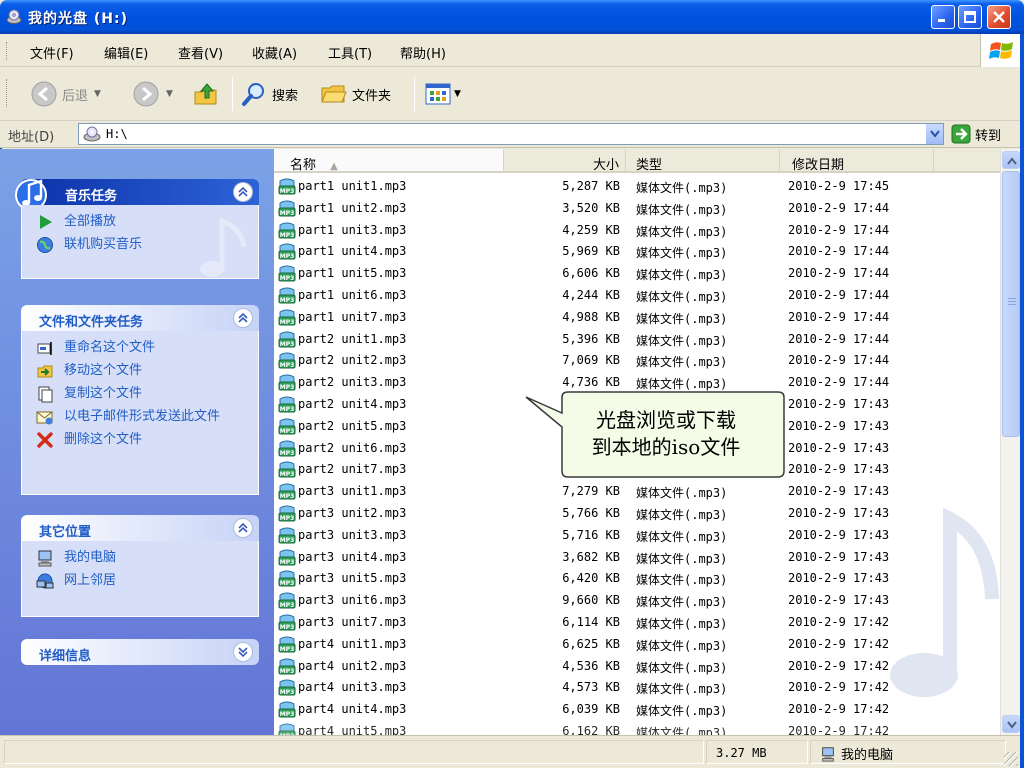  I want to click on menu-file: 文件(F), so click(52, 52).